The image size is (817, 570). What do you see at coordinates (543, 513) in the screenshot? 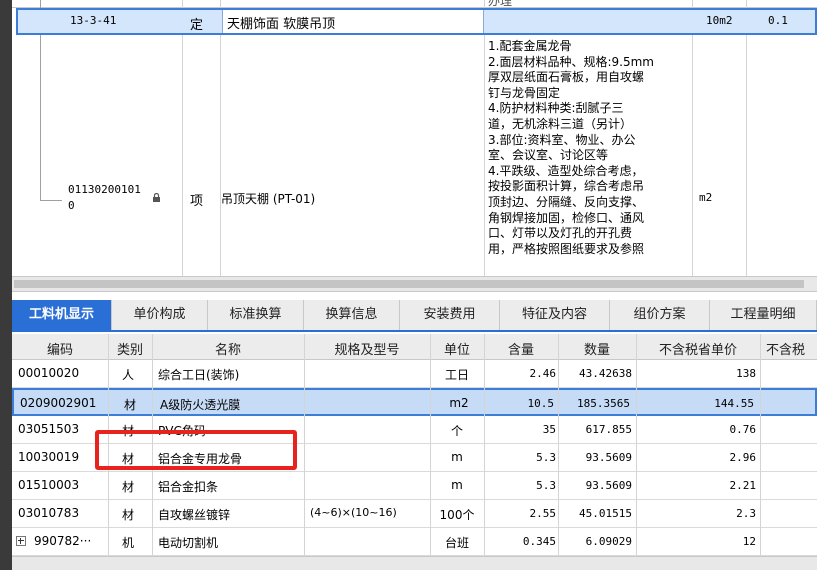
I see `cell-content: 2.55` at bounding box center [543, 513].